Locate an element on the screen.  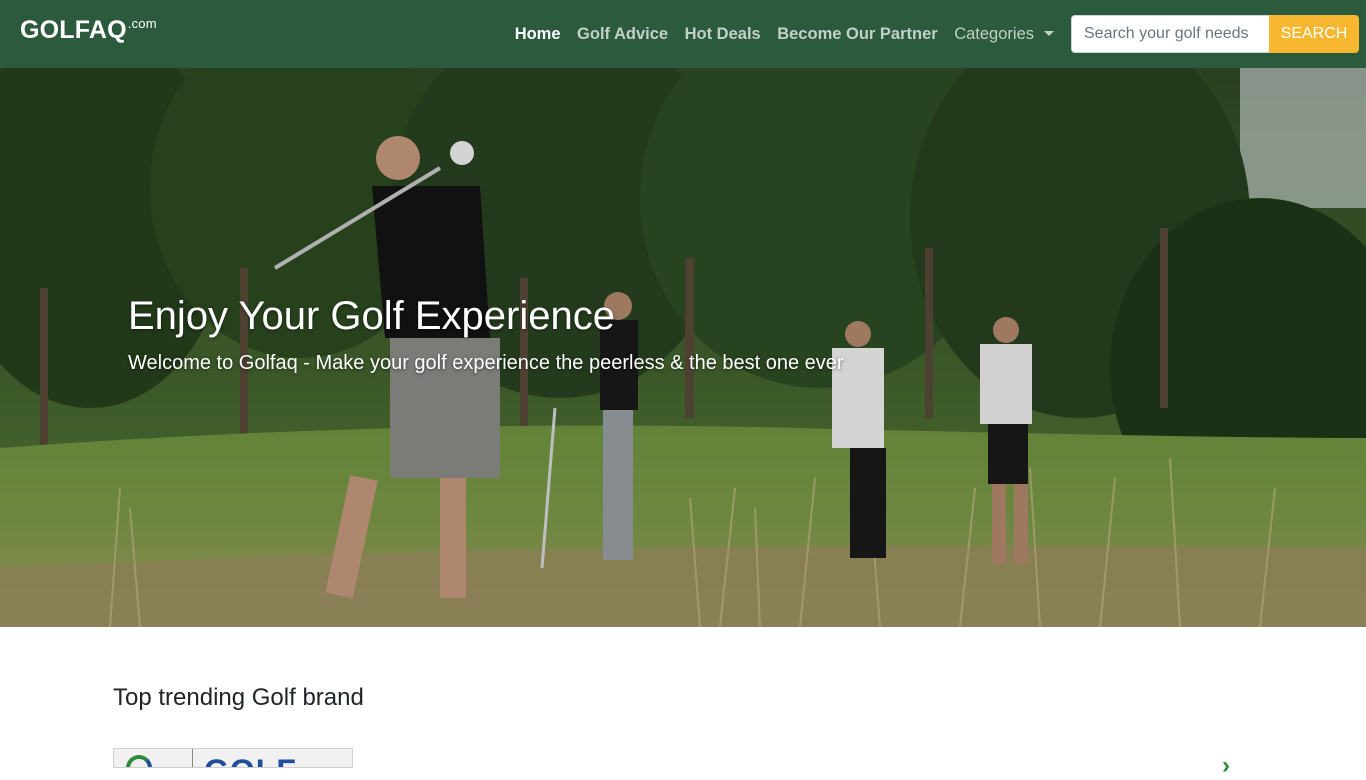
trending-section-title: Top trending Golf brand is located at coordinates (238, 697).